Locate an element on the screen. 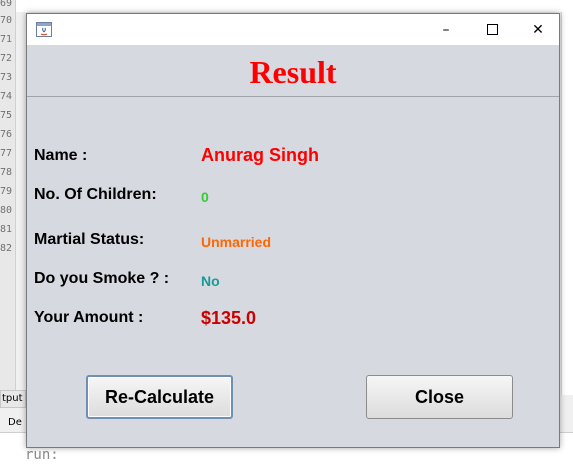 The width and height of the screenshot is (573, 472). line-number: 71 is located at coordinates (6, 39).